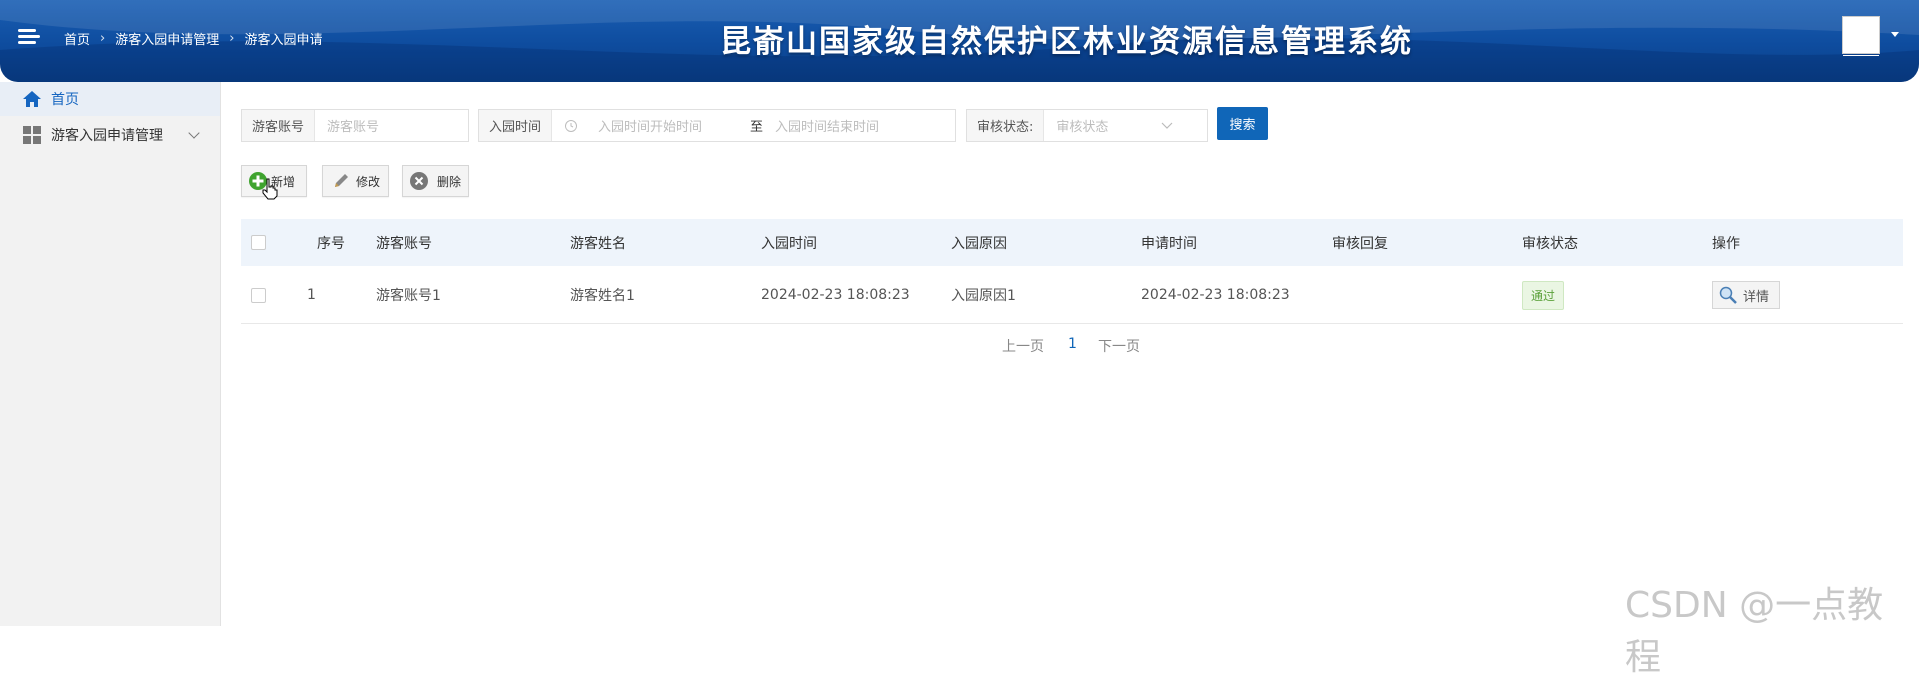  I want to click on account-label: 游客账号, so click(279, 125).